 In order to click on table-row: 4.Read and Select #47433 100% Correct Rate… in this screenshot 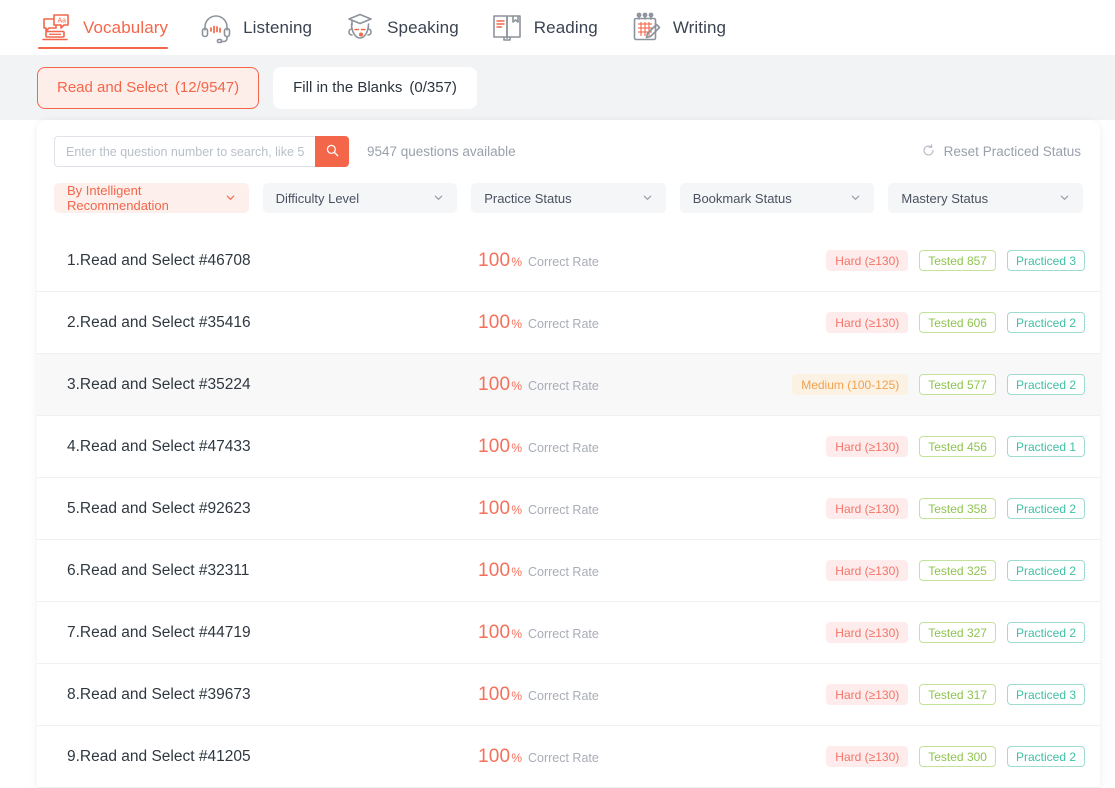, I will do `click(568, 447)`.